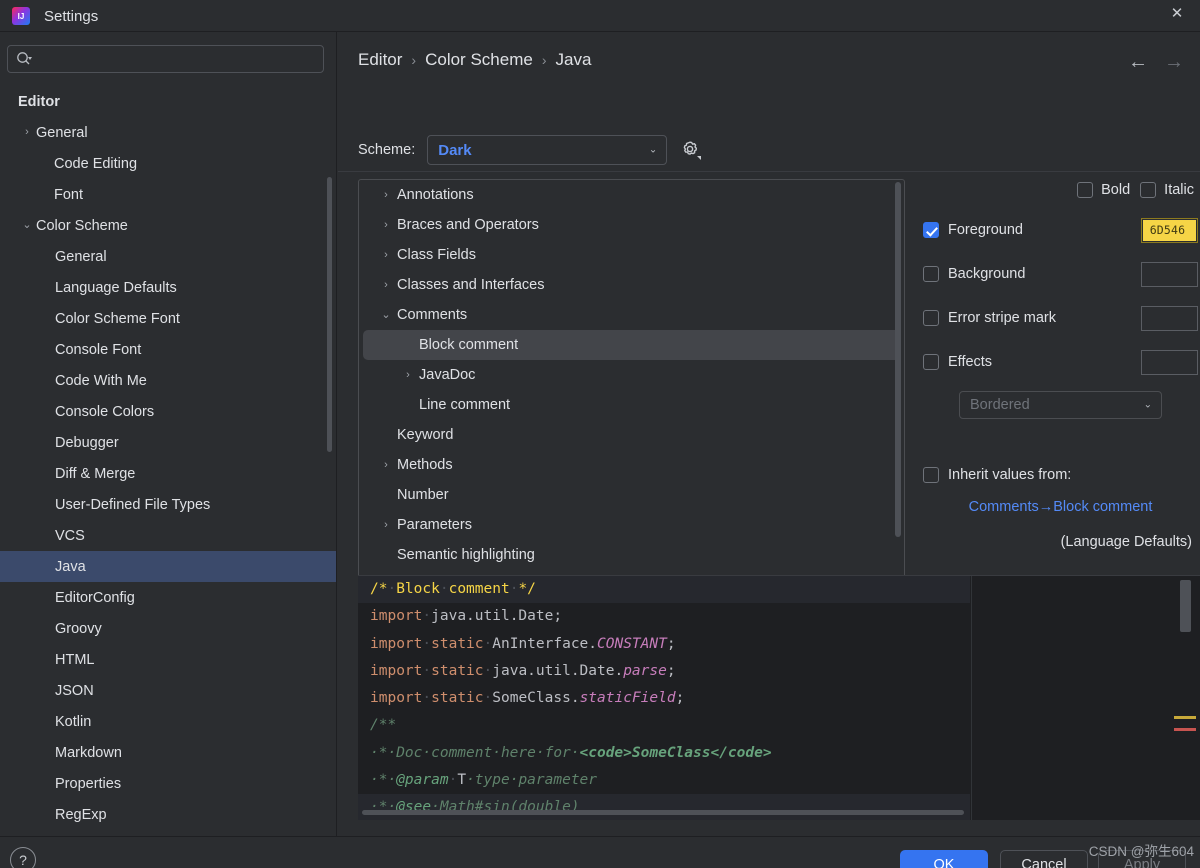  I want to click on arrow-left-icon: ←, so click(1138, 62).